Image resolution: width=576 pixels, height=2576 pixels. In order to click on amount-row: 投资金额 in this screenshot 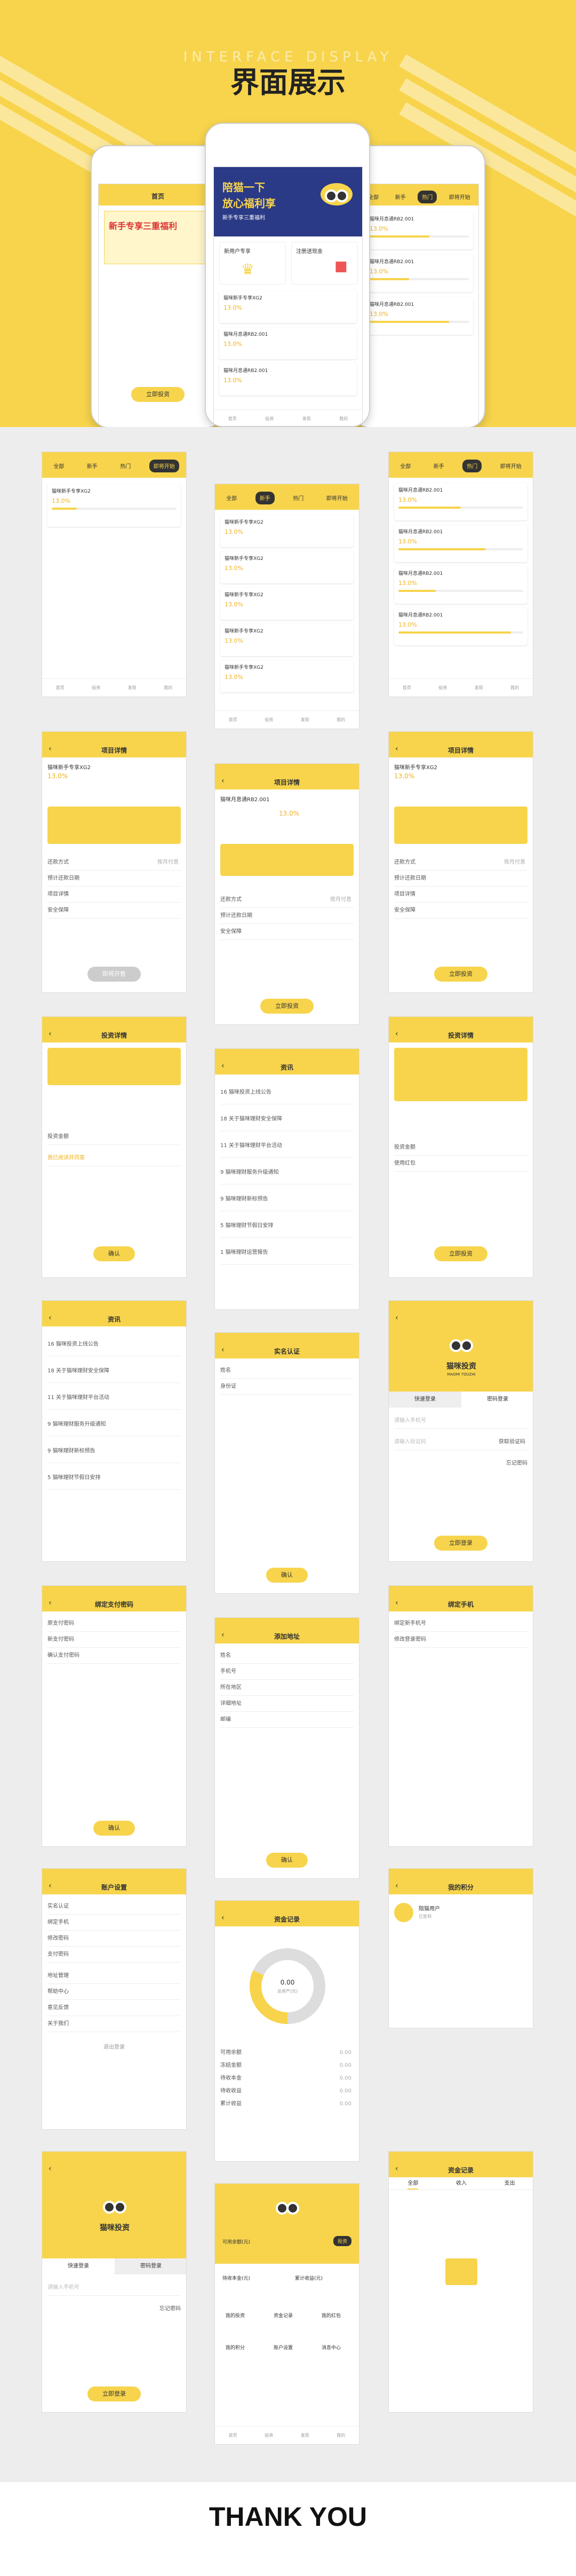, I will do `click(460, 1148)`.